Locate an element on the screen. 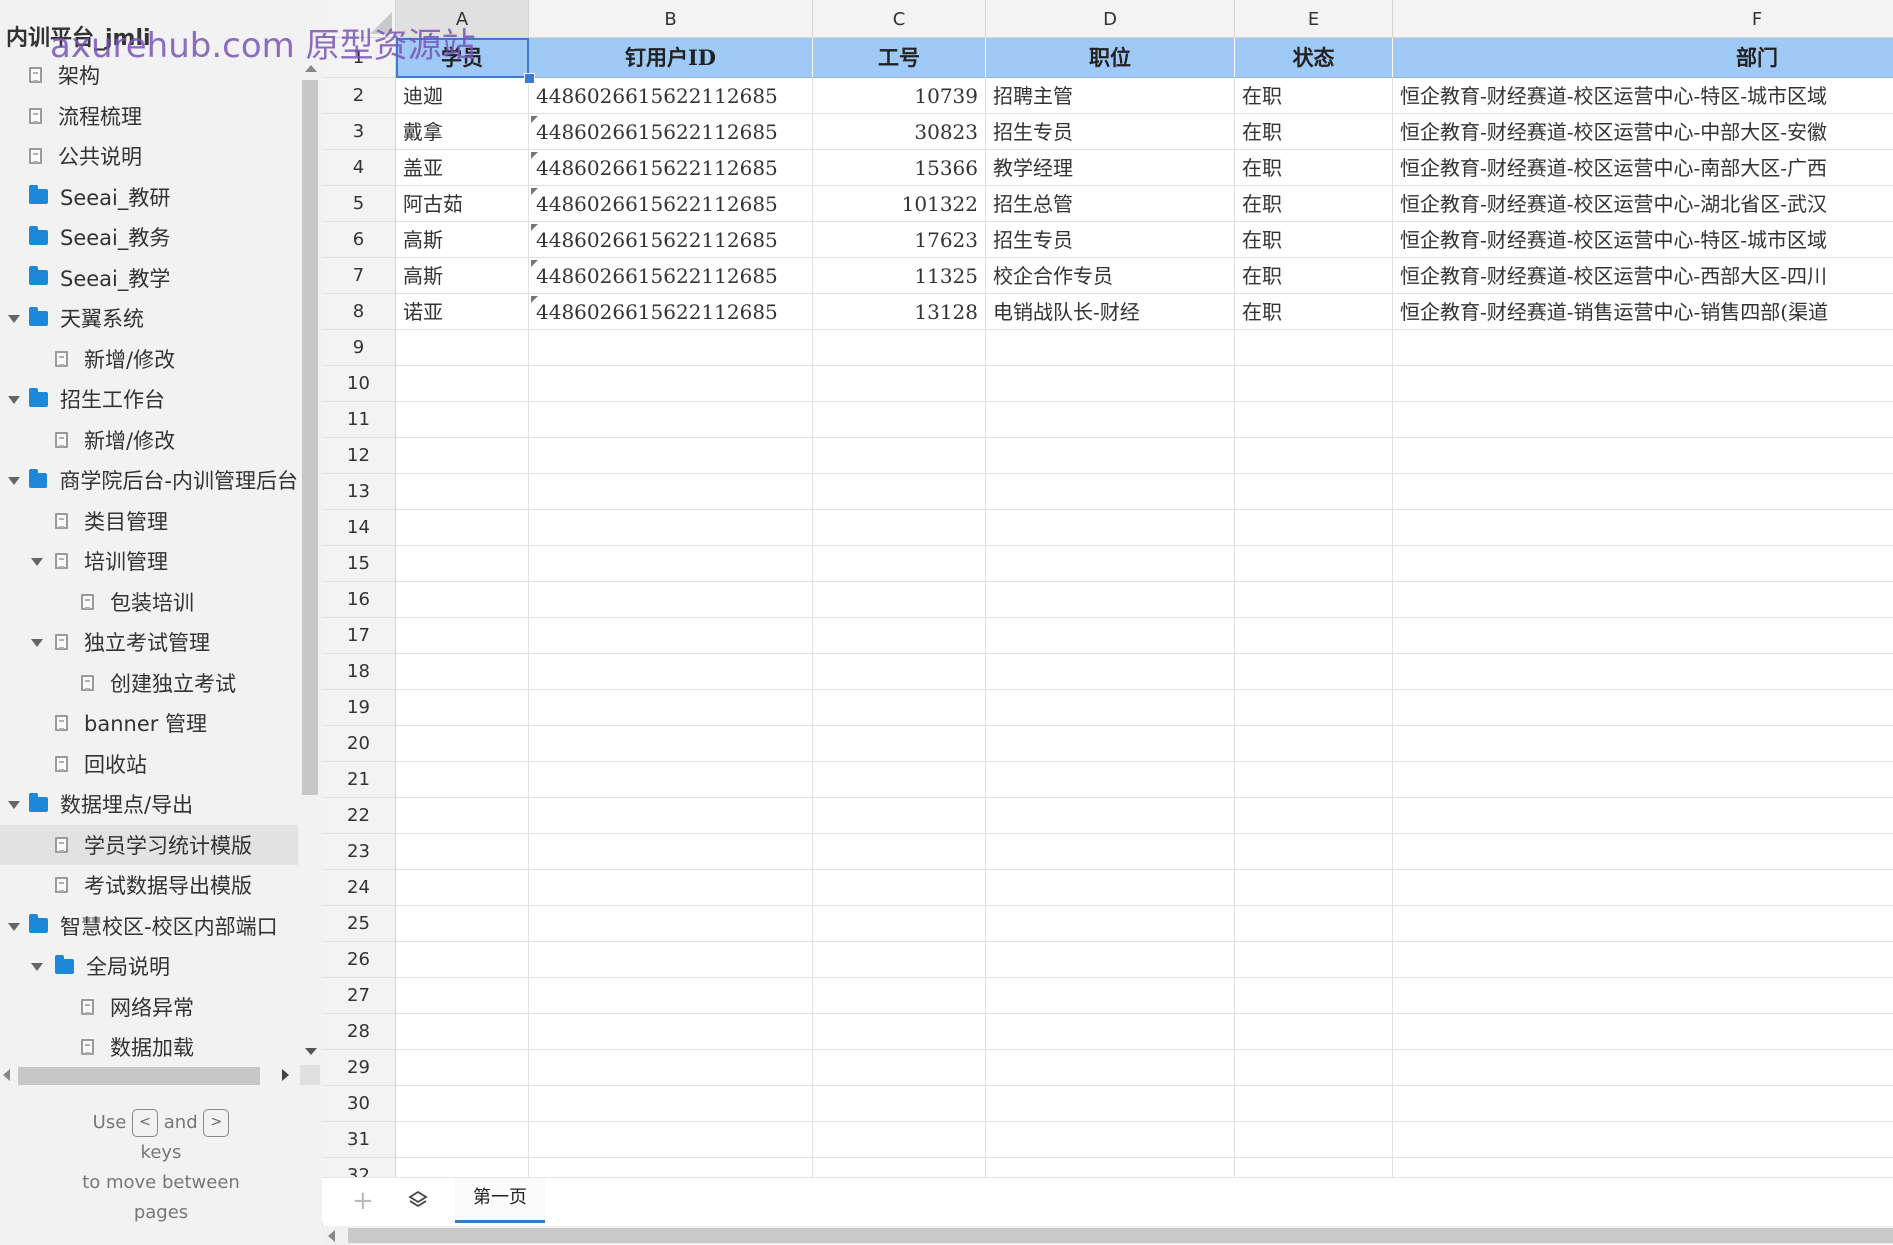 This screenshot has width=1893, height=1245. sheet-horizontal-scroll-thumb is located at coordinates (1120, 1235).